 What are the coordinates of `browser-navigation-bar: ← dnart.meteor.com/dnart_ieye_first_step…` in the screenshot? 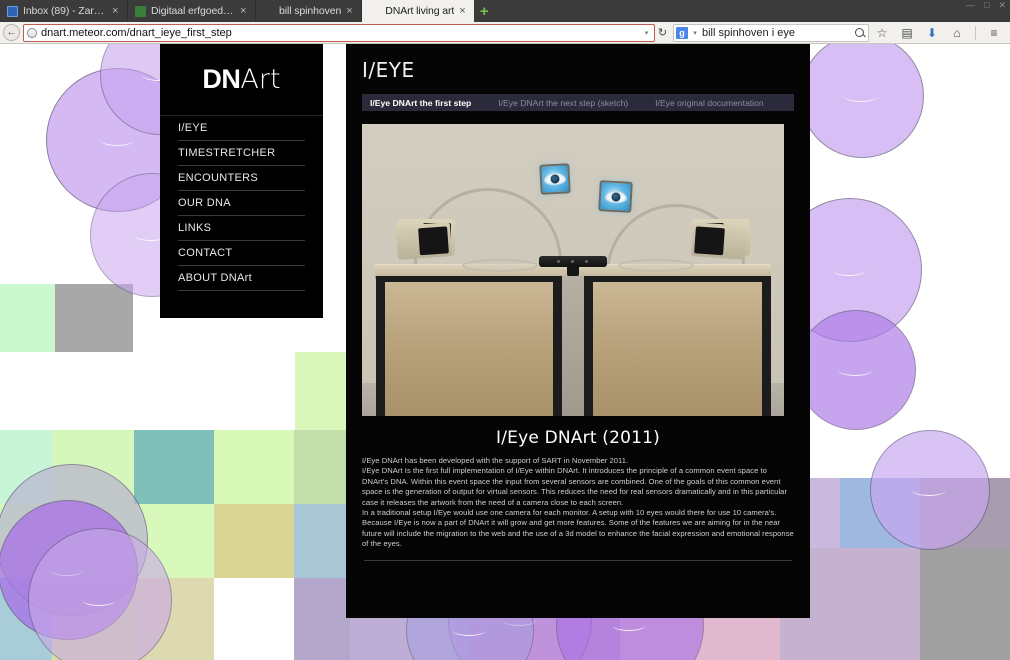 It's located at (505, 33).